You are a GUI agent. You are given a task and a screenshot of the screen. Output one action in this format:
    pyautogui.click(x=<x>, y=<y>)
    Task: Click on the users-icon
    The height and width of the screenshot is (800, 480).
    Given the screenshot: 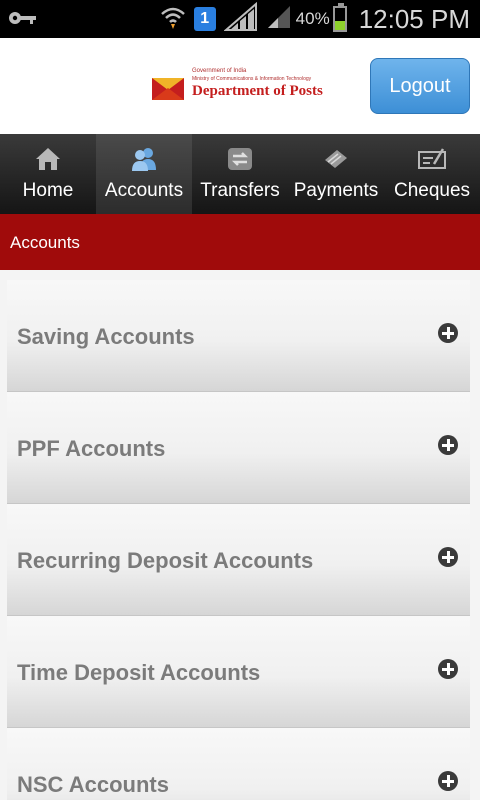 What is the action you would take?
    pyautogui.click(x=144, y=159)
    